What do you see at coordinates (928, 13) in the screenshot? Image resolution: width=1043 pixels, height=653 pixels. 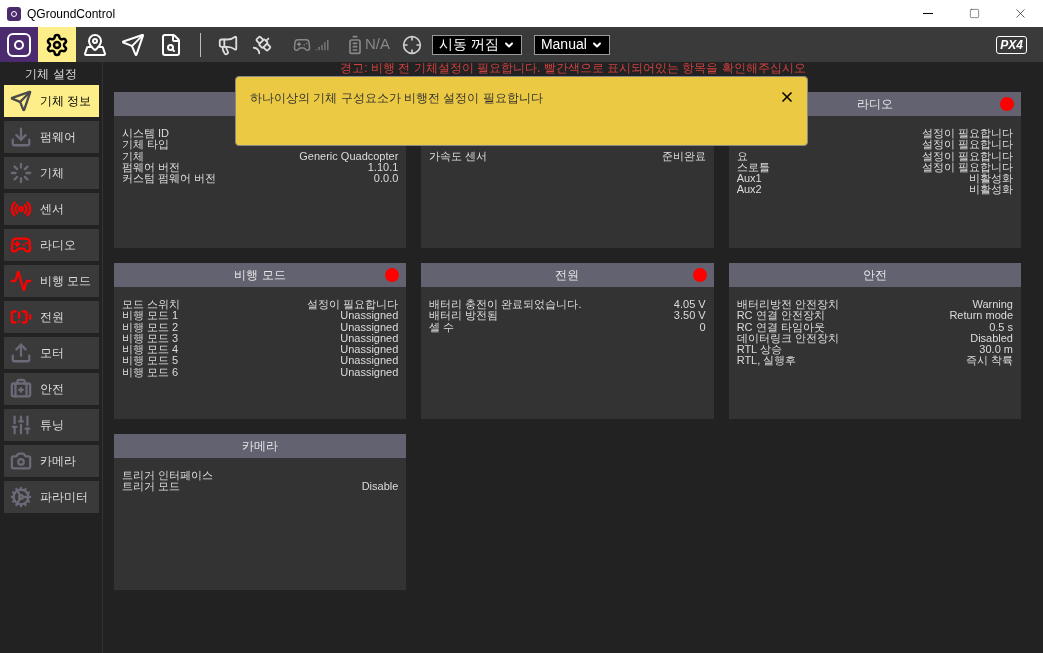 I see `minimize-icon` at bounding box center [928, 13].